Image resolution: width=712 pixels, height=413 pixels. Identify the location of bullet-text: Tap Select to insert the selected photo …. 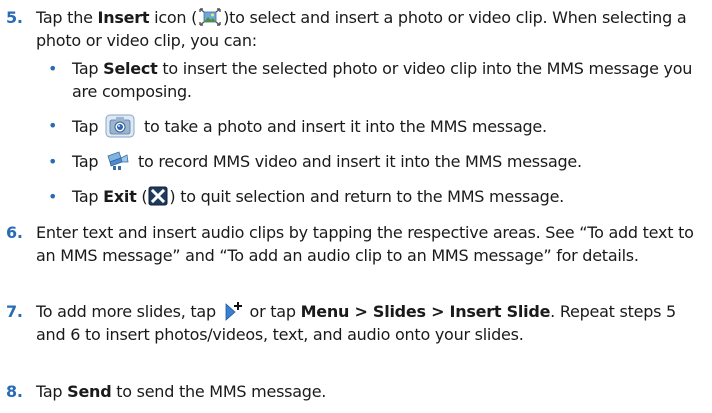
(382, 80).